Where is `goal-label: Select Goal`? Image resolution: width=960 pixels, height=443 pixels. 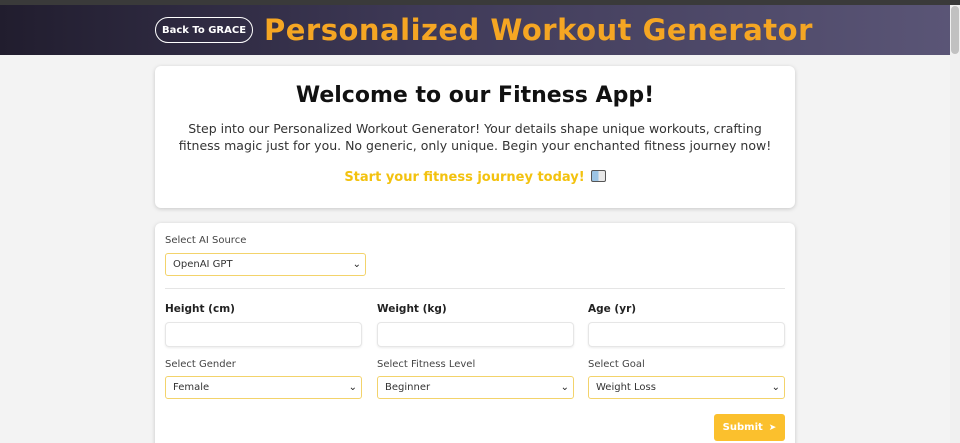
goal-label: Select Goal is located at coordinates (616, 364).